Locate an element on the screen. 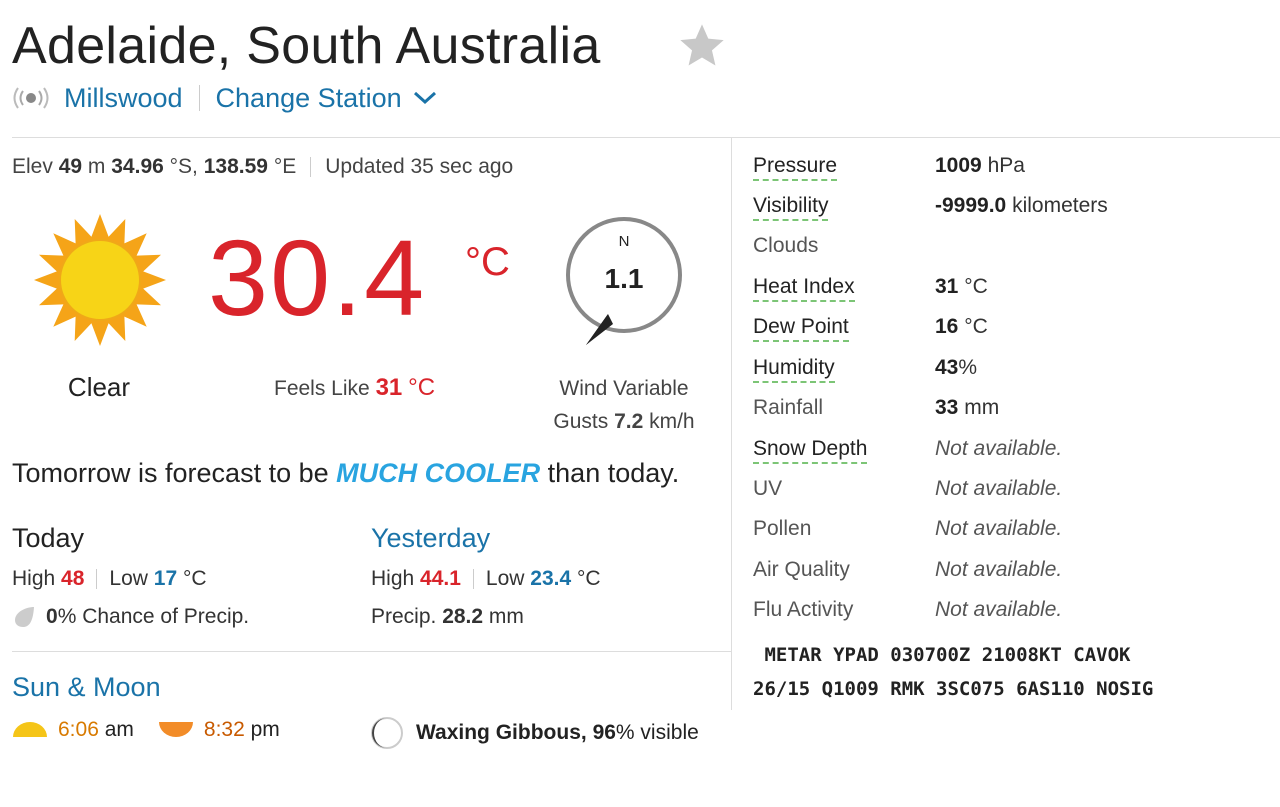  sunset-time: 8:32 is located at coordinates (224, 729).